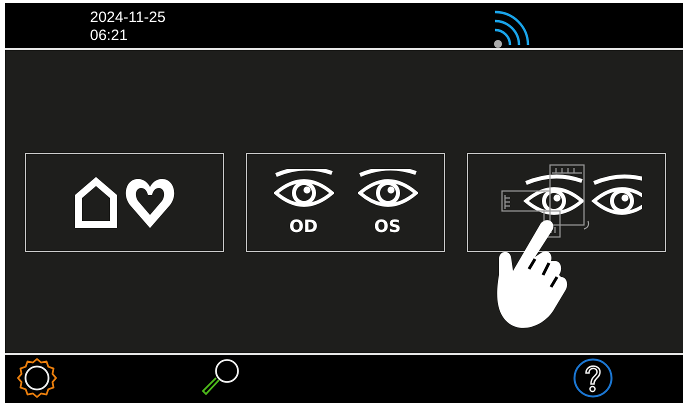 This screenshot has height=403, width=683. I want to click on help-icon, so click(593, 378).